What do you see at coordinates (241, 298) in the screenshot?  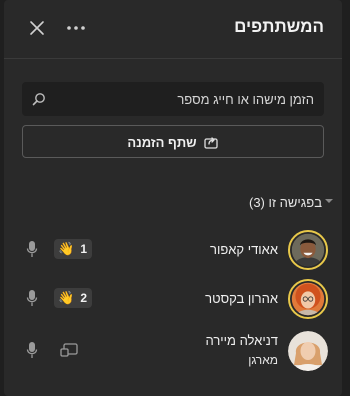 I see `participant-name: אהרון בקסטר` at bounding box center [241, 298].